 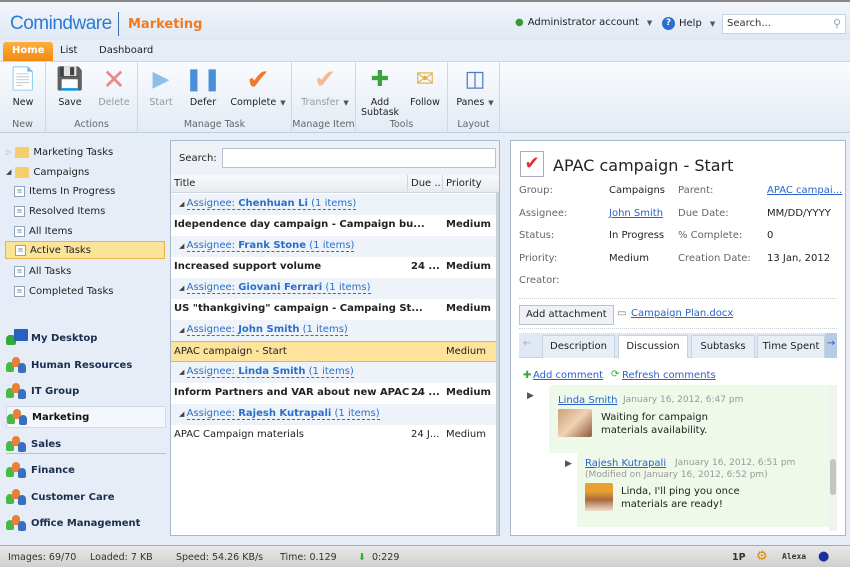 What do you see at coordinates (278, 288) in the screenshot?
I see `group-label: Assignee: Giovani Ferrari (1 items)` at bounding box center [278, 288].